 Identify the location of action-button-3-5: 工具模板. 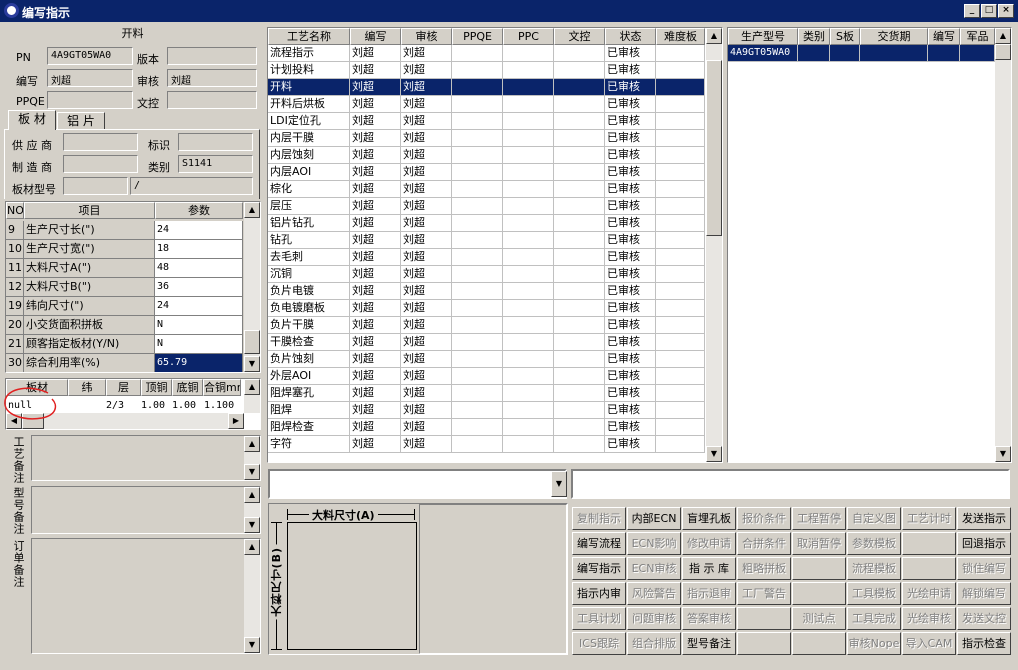
(874, 593).